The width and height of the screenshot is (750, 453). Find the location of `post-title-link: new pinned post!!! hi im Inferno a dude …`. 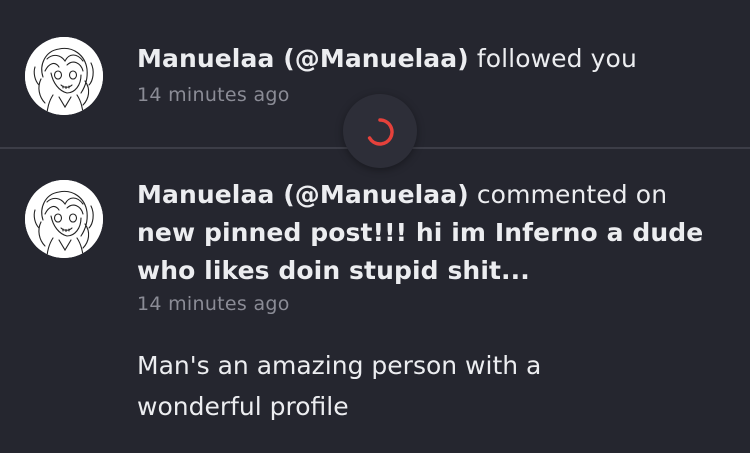

post-title-link: new pinned post!!! hi im Inferno a dude … is located at coordinates (420, 251).